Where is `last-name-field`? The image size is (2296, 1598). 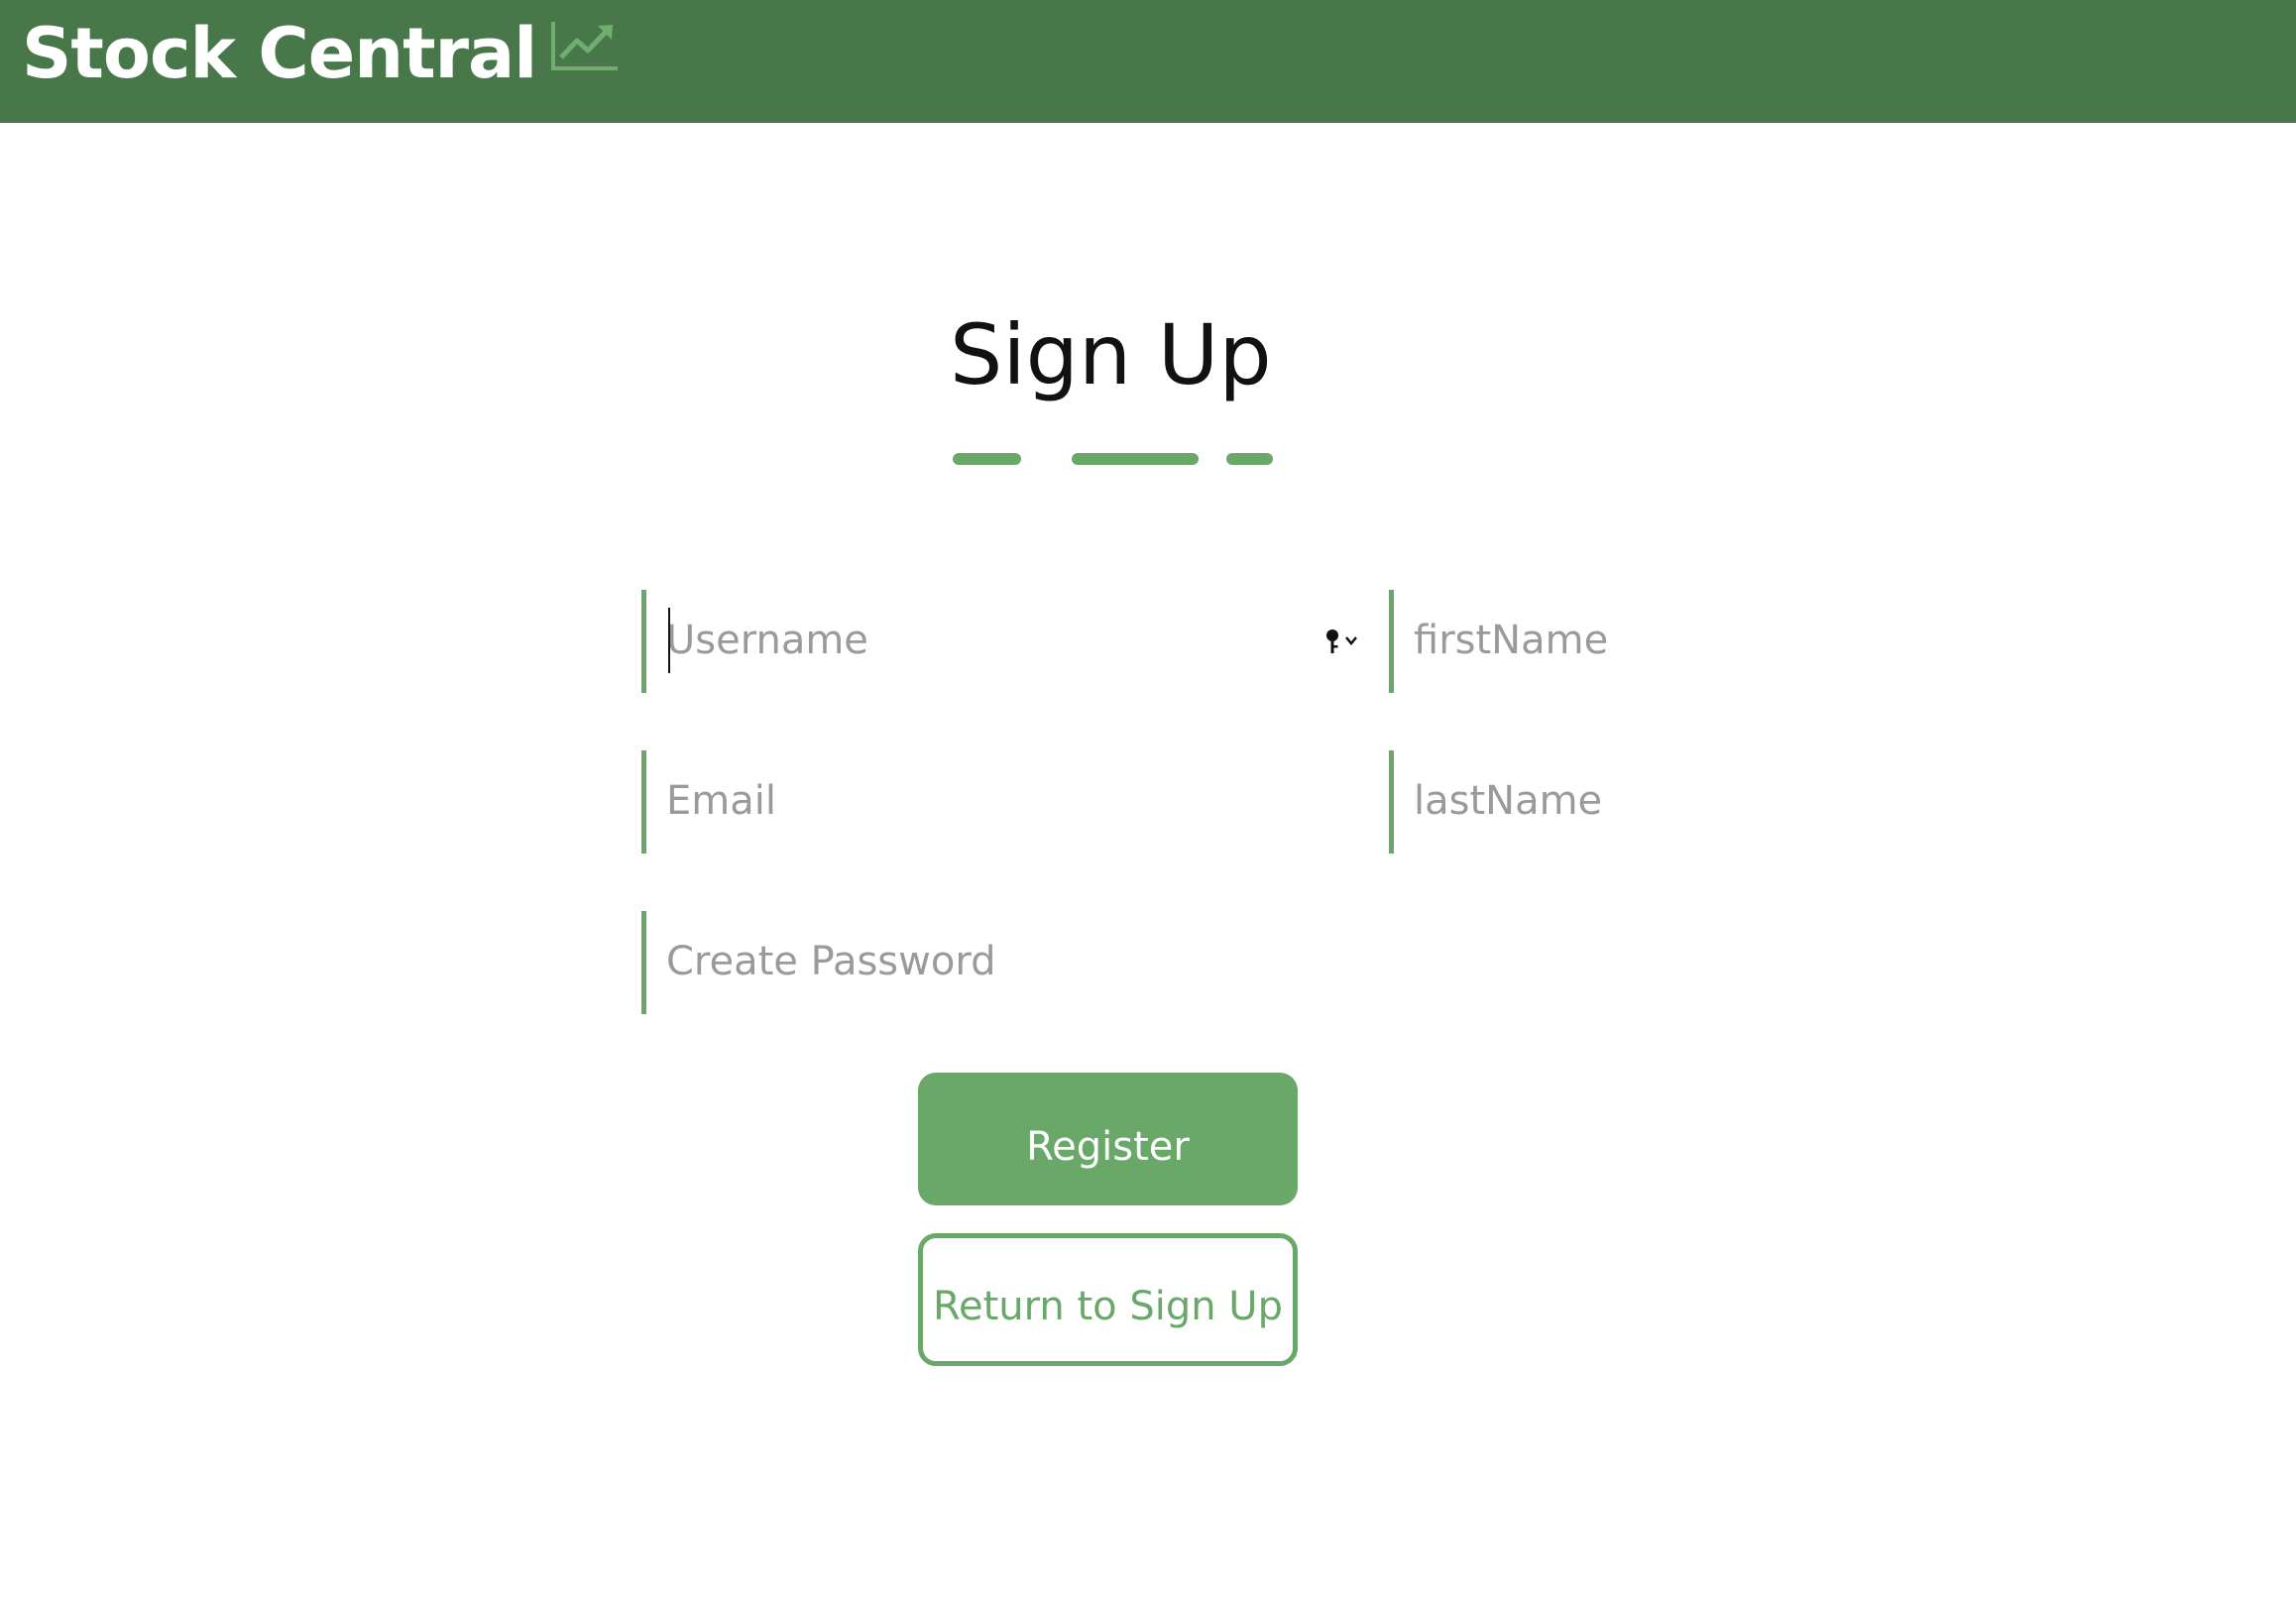 last-name-field is located at coordinates (1736, 802).